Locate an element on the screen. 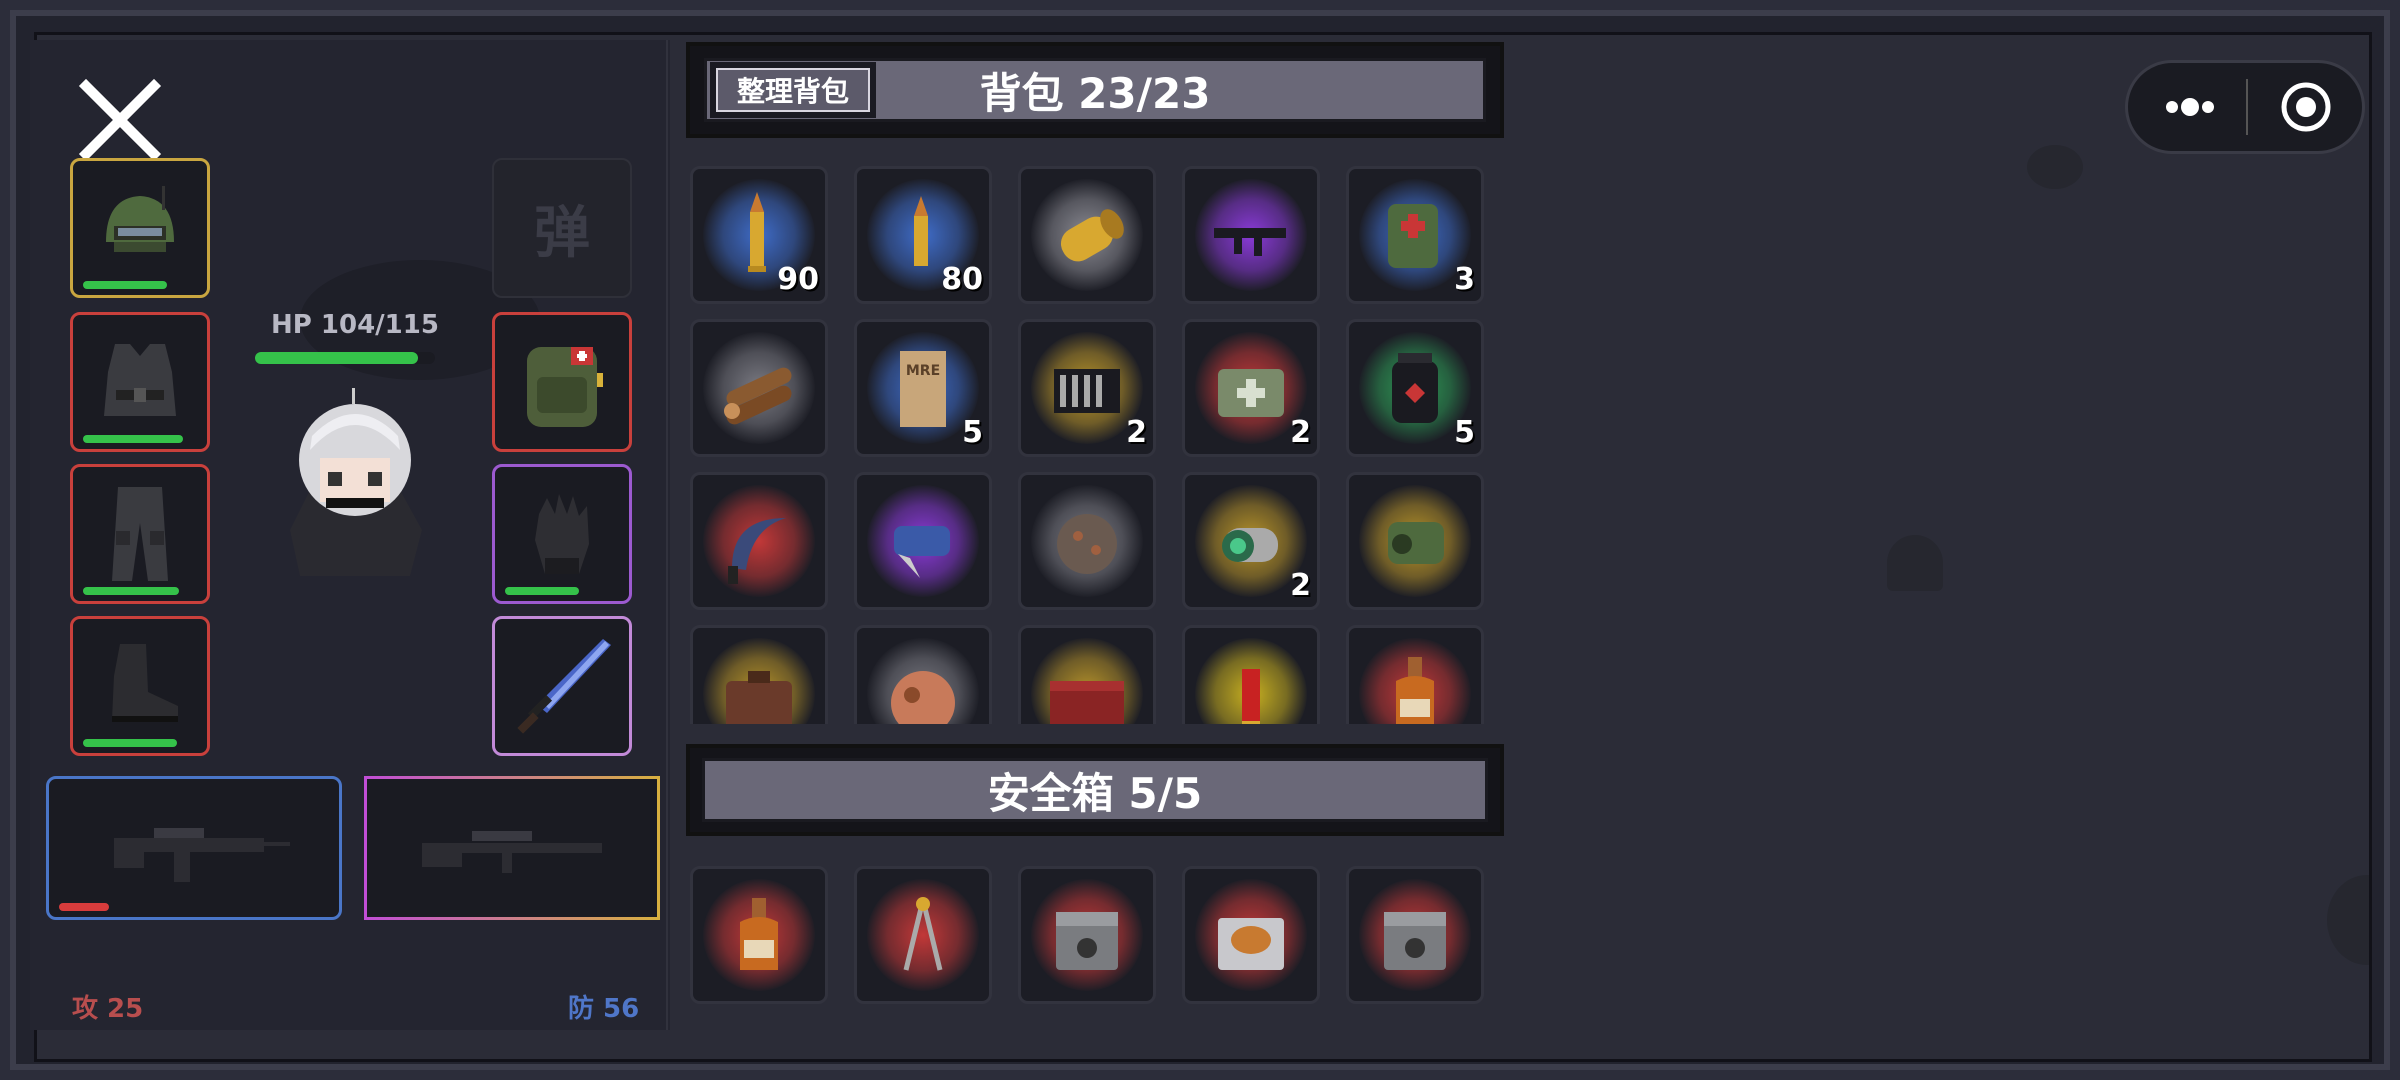 This screenshot has width=2400, height=1080. attack-stat: 攻 25 is located at coordinates (108, 1009).